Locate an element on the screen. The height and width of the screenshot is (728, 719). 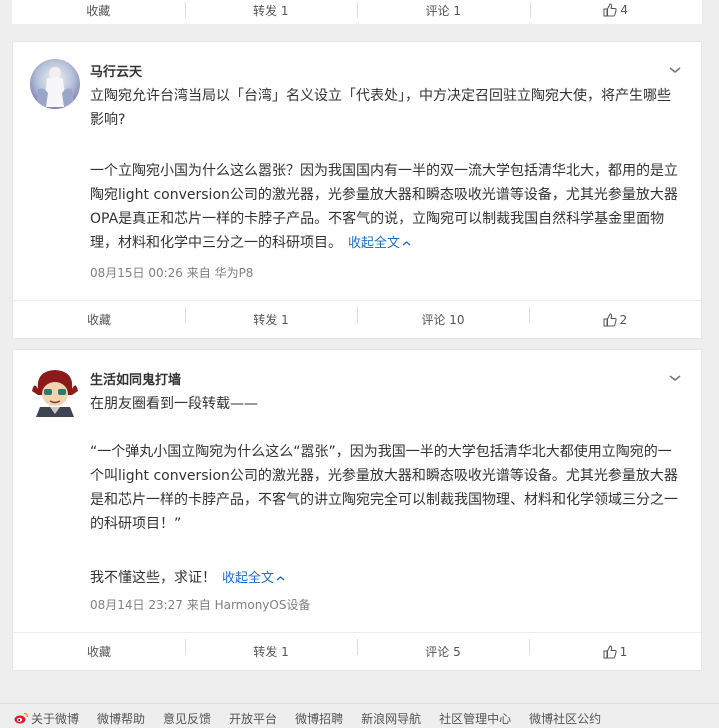
like-button: 2 is located at coordinates (615, 319).